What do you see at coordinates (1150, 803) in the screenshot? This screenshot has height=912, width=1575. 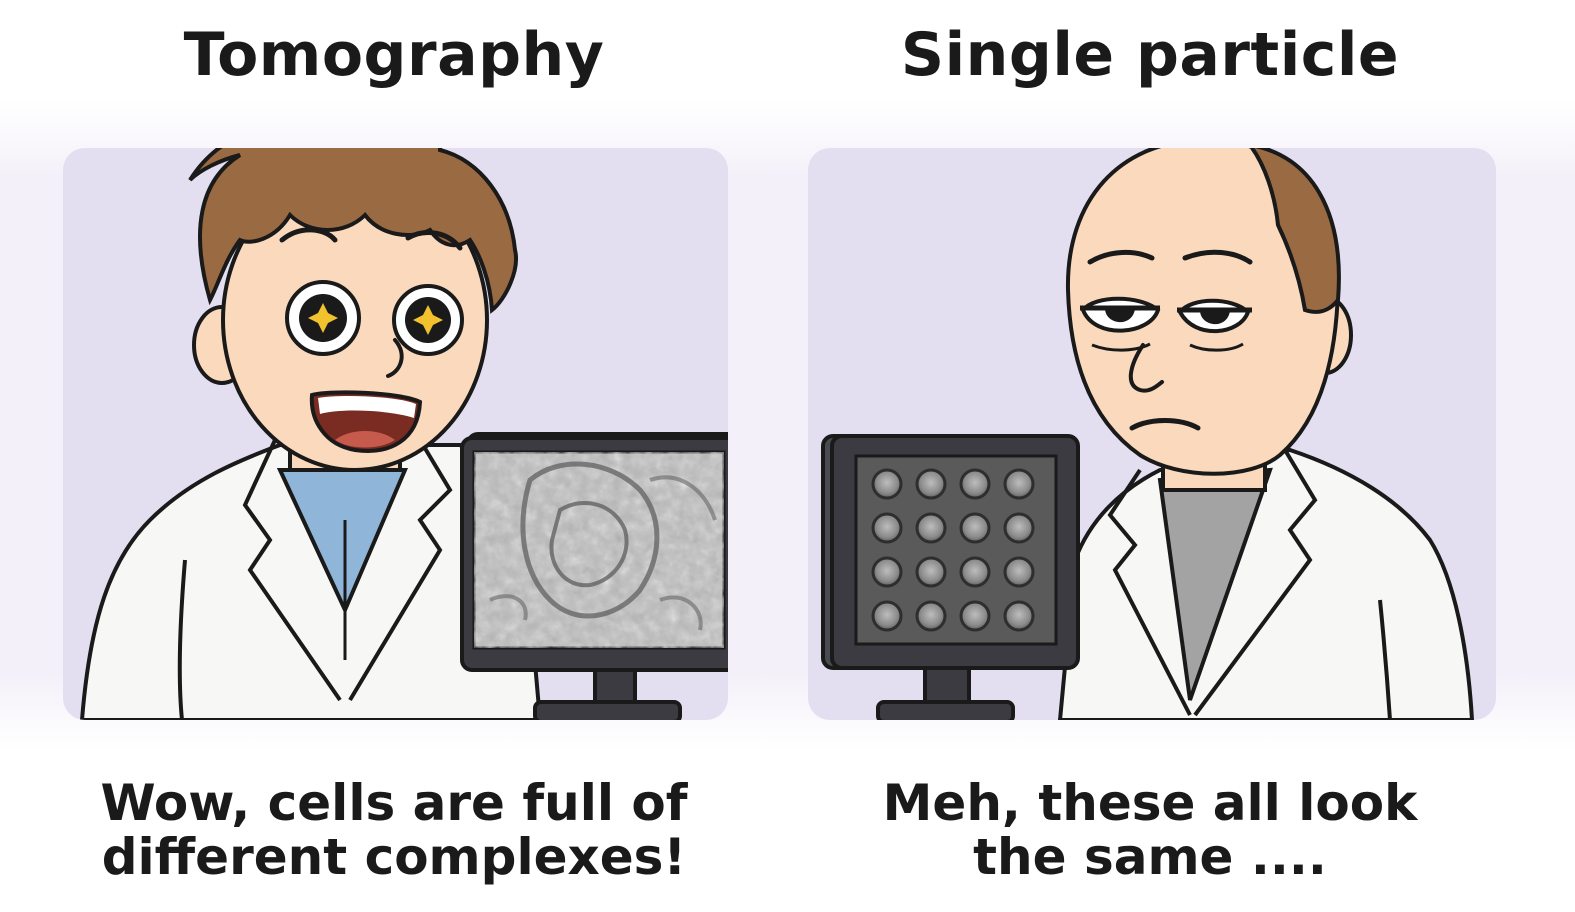 I see `caption-single-particle-line1: Meh, these all look` at bounding box center [1150, 803].